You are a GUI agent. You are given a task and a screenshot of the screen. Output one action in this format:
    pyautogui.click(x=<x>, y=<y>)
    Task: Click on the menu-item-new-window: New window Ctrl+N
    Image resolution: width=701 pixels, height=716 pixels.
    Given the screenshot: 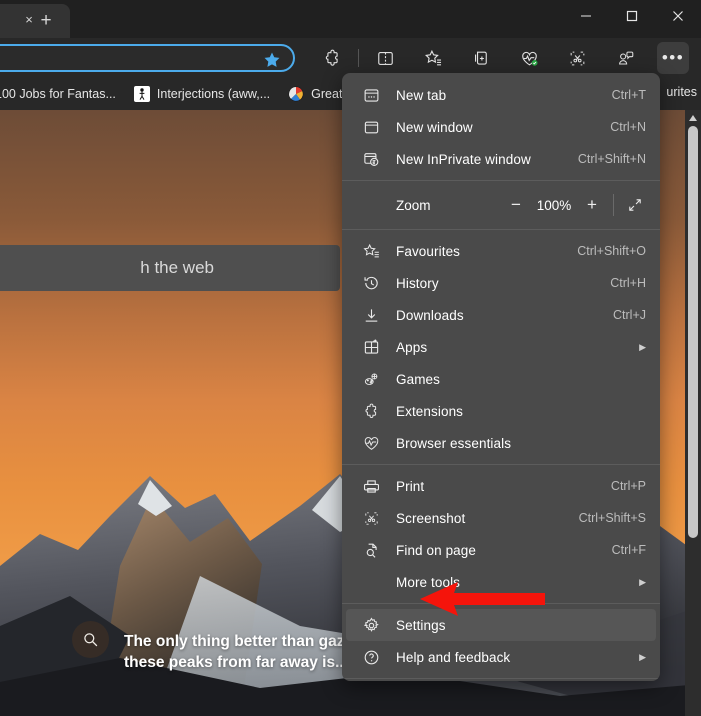 What is the action you would take?
    pyautogui.click(x=501, y=127)
    